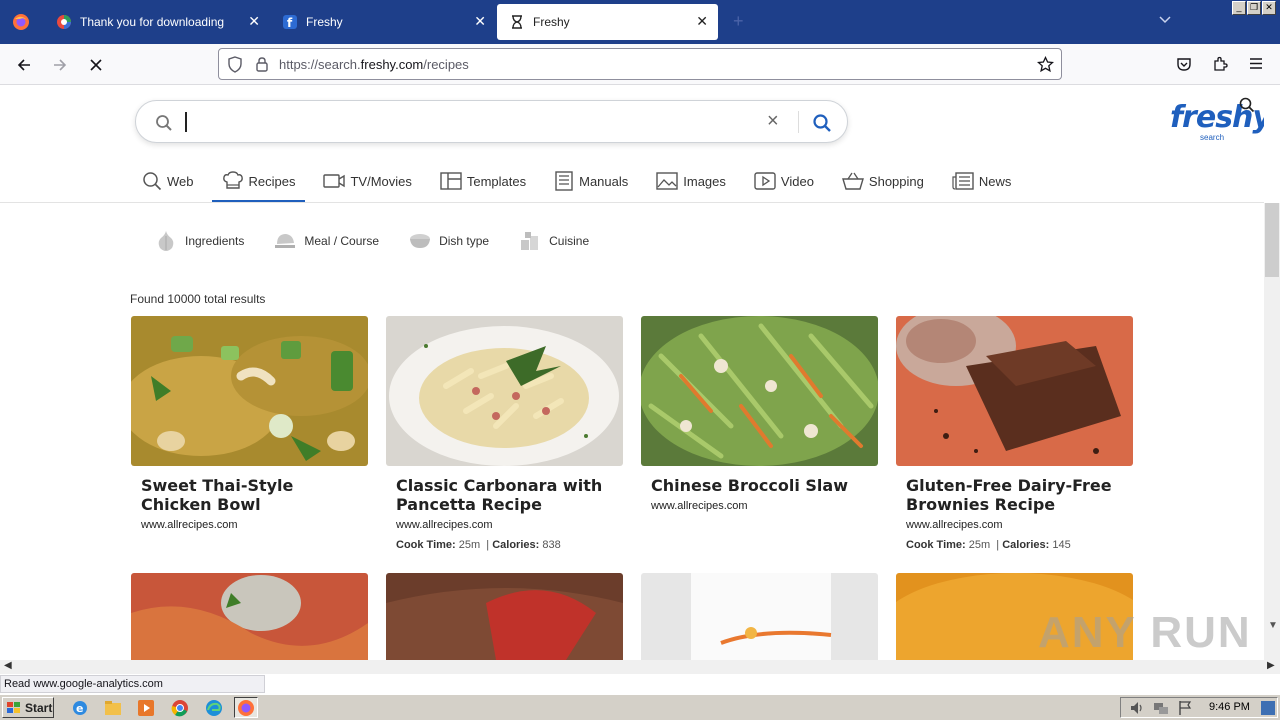 The height and width of the screenshot is (721, 1280). What do you see at coordinates (478, 545) in the screenshot?
I see `recipe-meta: Cook Time: 25m | Calories: 838` at bounding box center [478, 545].